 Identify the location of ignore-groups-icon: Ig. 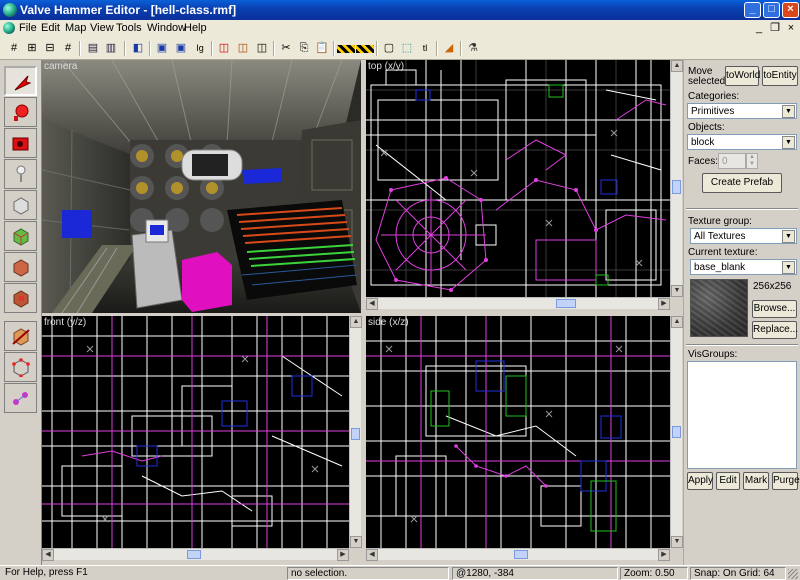
(200, 48).